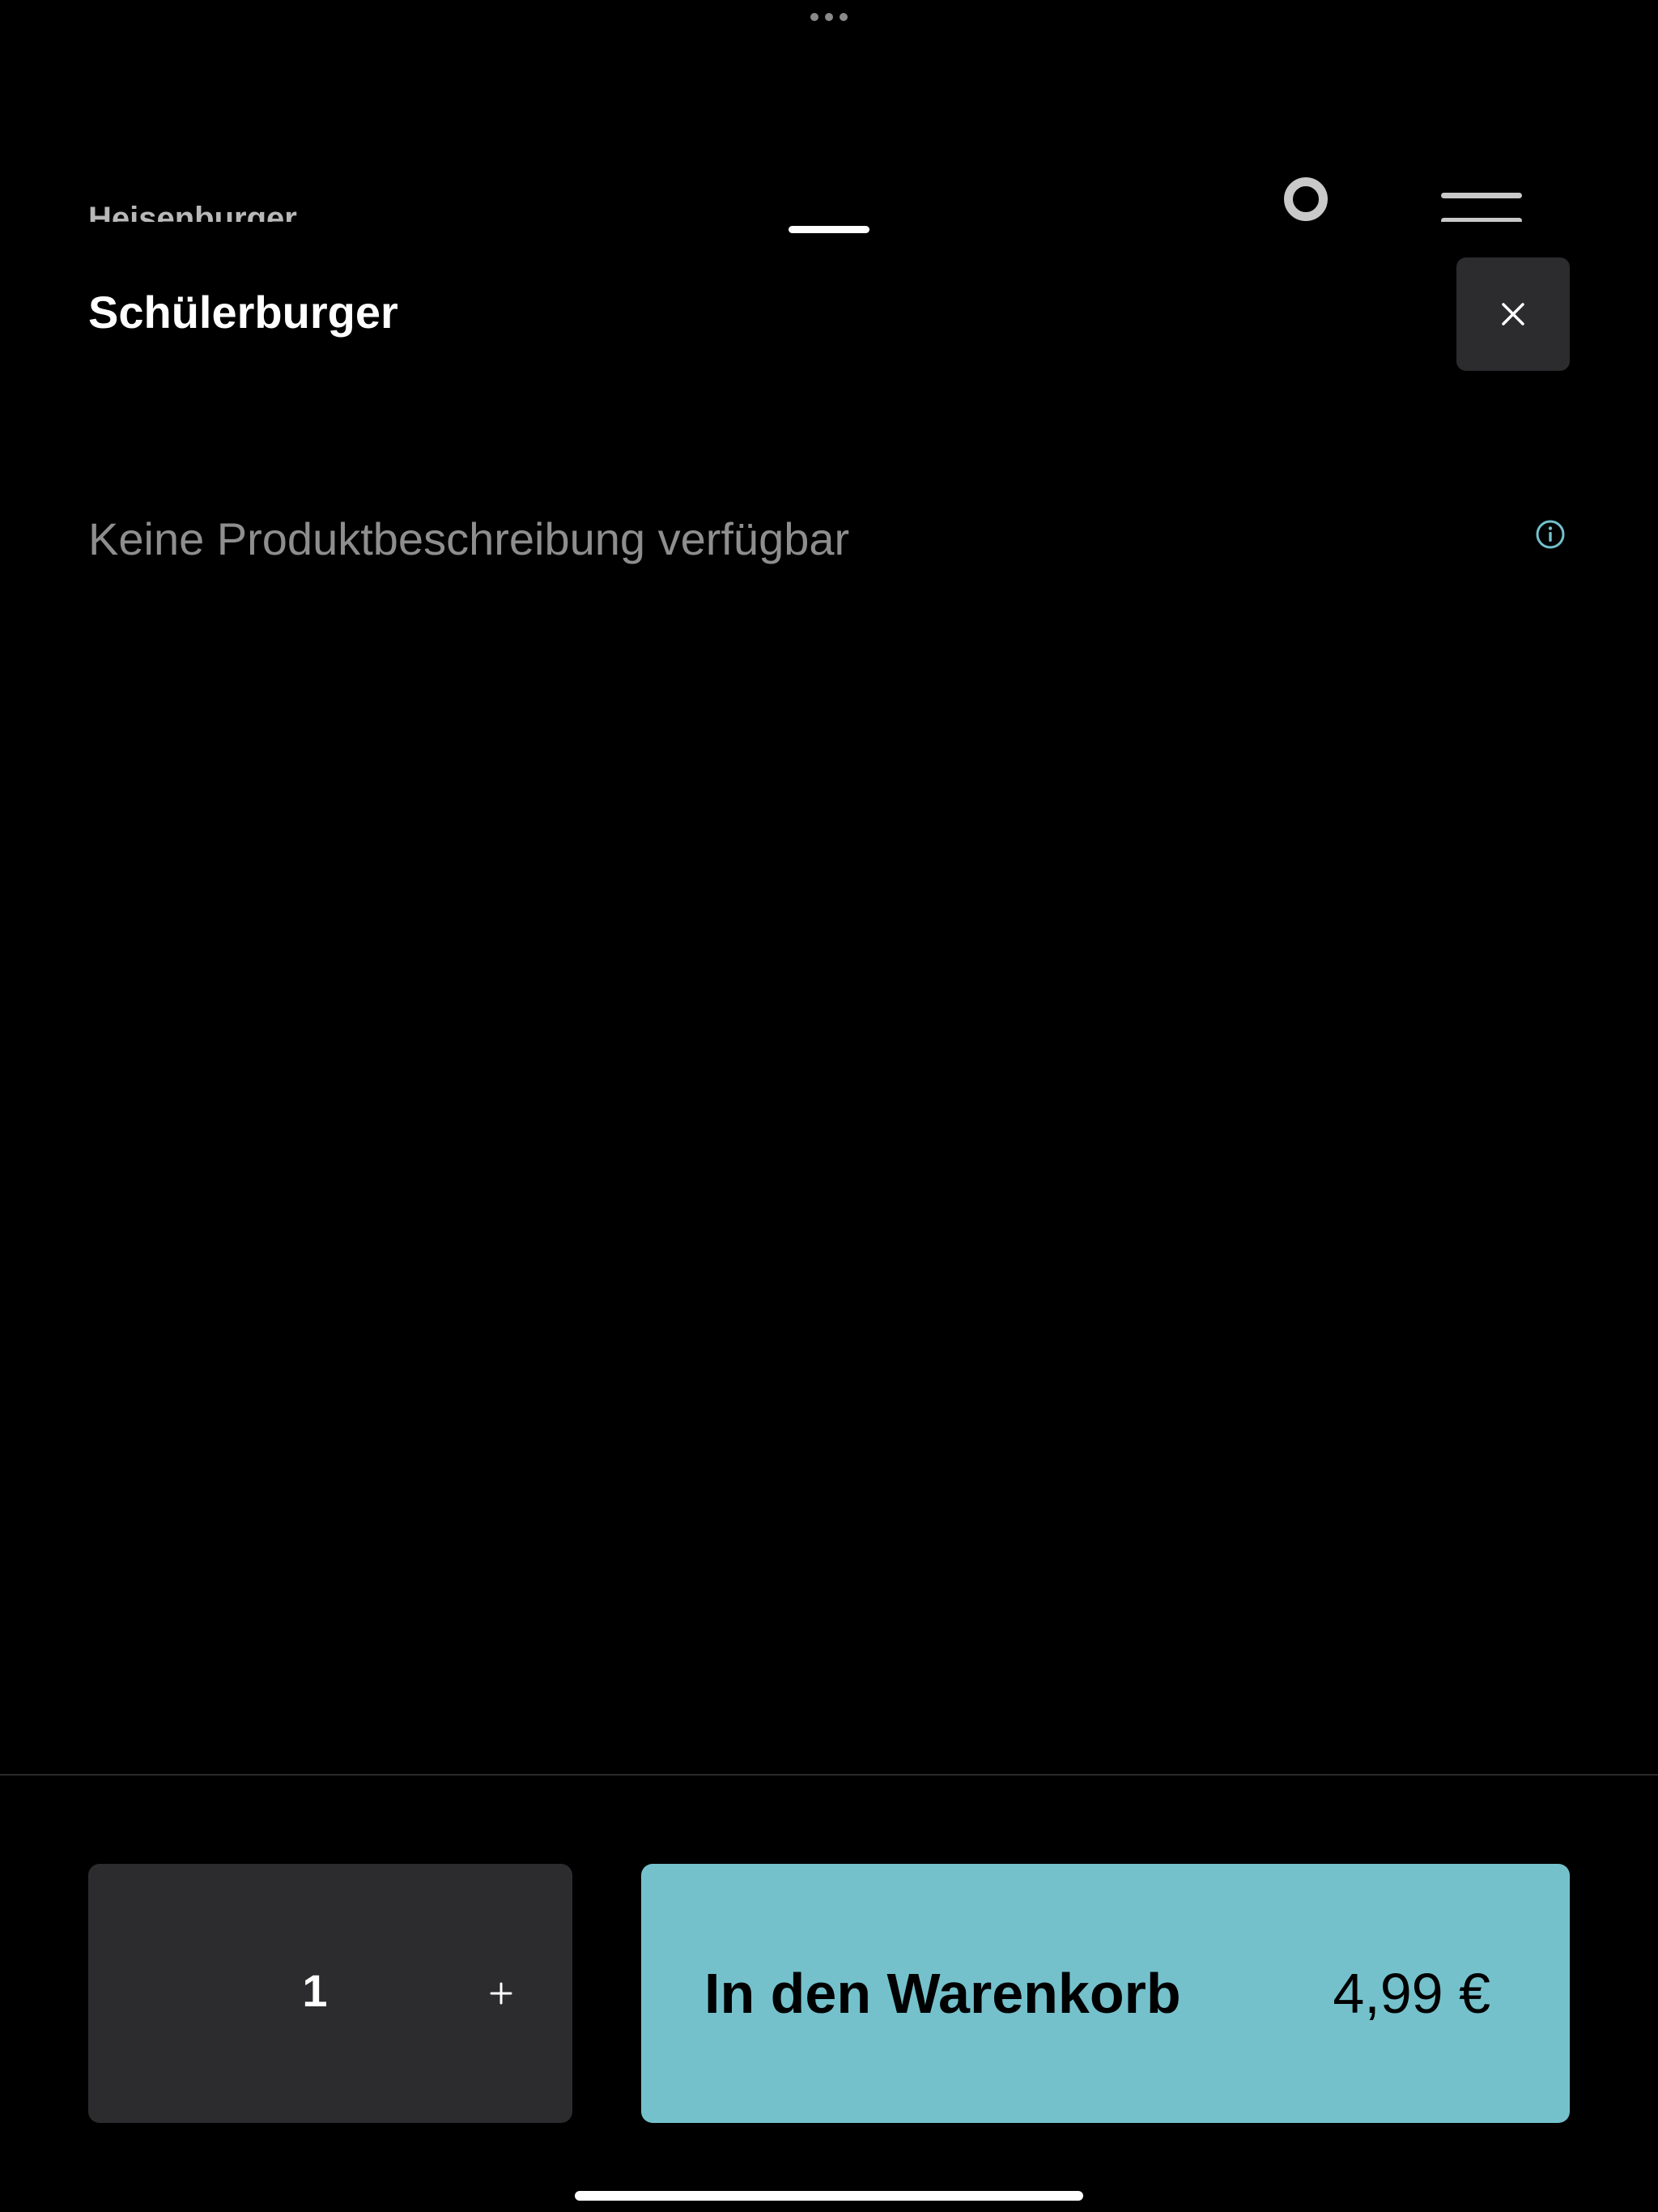 Image resolution: width=1658 pixels, height=2212 pixels. Describe the element at coordinates (829, 2196) in the screenshot. I see `home-indicator` at that location.